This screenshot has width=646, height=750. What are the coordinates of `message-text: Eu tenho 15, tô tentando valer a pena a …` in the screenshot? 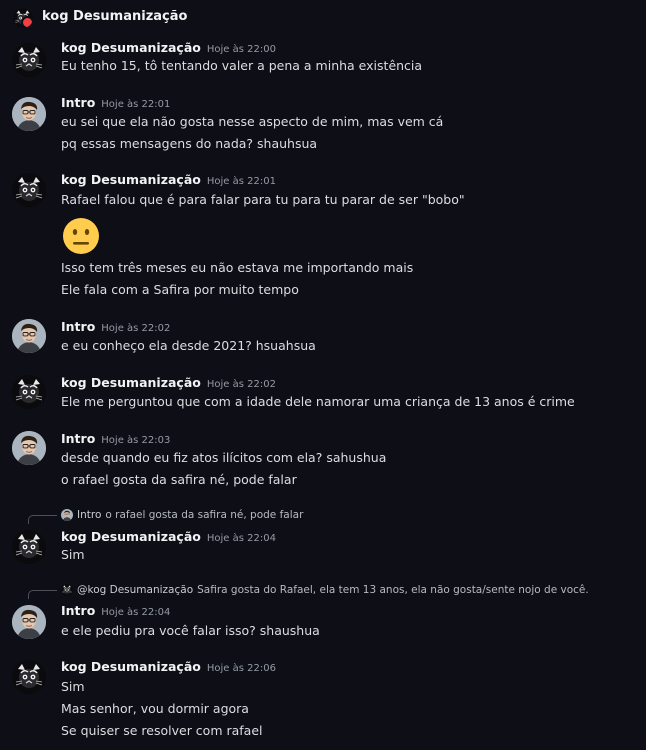 It's located at (242, 65).